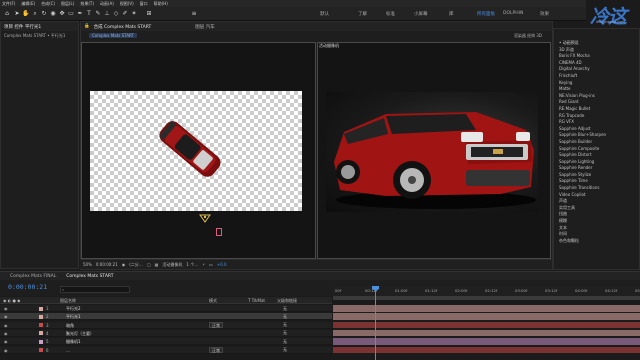  Describe the element at coordinates (87, 4) in the screenshot. I see `menu-item: 效果(T)` at that location.